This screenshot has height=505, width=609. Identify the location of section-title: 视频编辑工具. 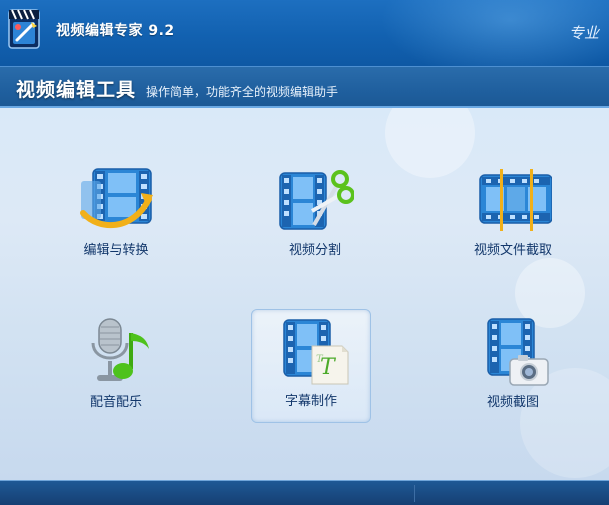
(76, 90).